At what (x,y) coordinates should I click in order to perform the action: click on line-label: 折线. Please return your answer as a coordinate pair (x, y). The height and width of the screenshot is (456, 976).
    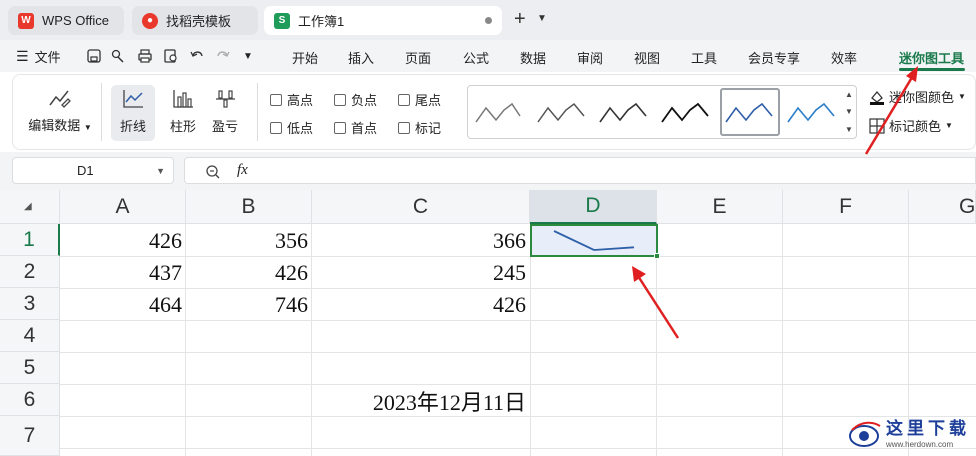
    Looking at the image, I should click on (132, 126).